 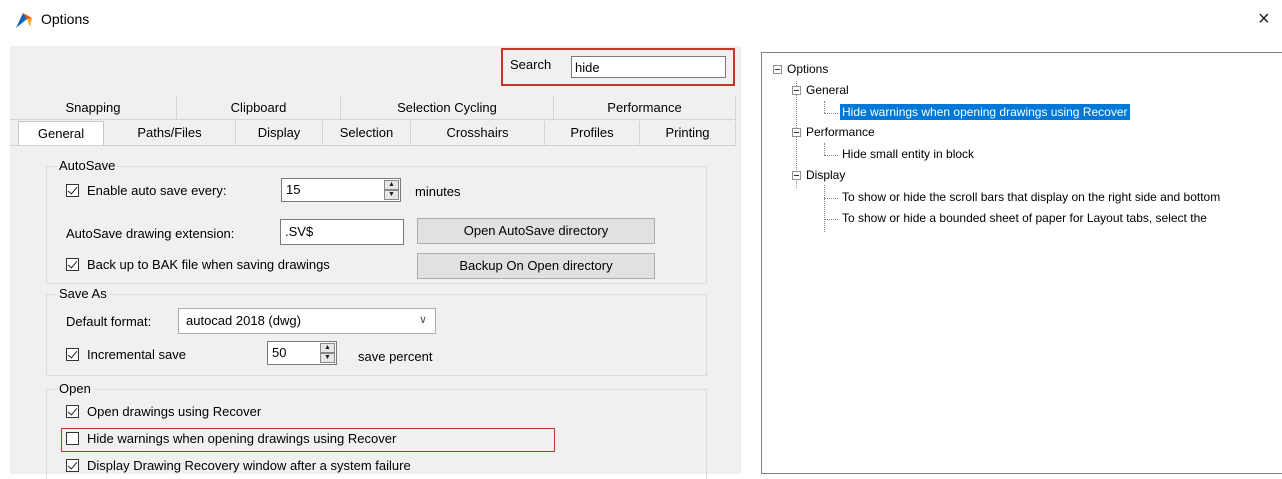 I want to click on saveas-group-title: Save As, so click(x=83, y=293).